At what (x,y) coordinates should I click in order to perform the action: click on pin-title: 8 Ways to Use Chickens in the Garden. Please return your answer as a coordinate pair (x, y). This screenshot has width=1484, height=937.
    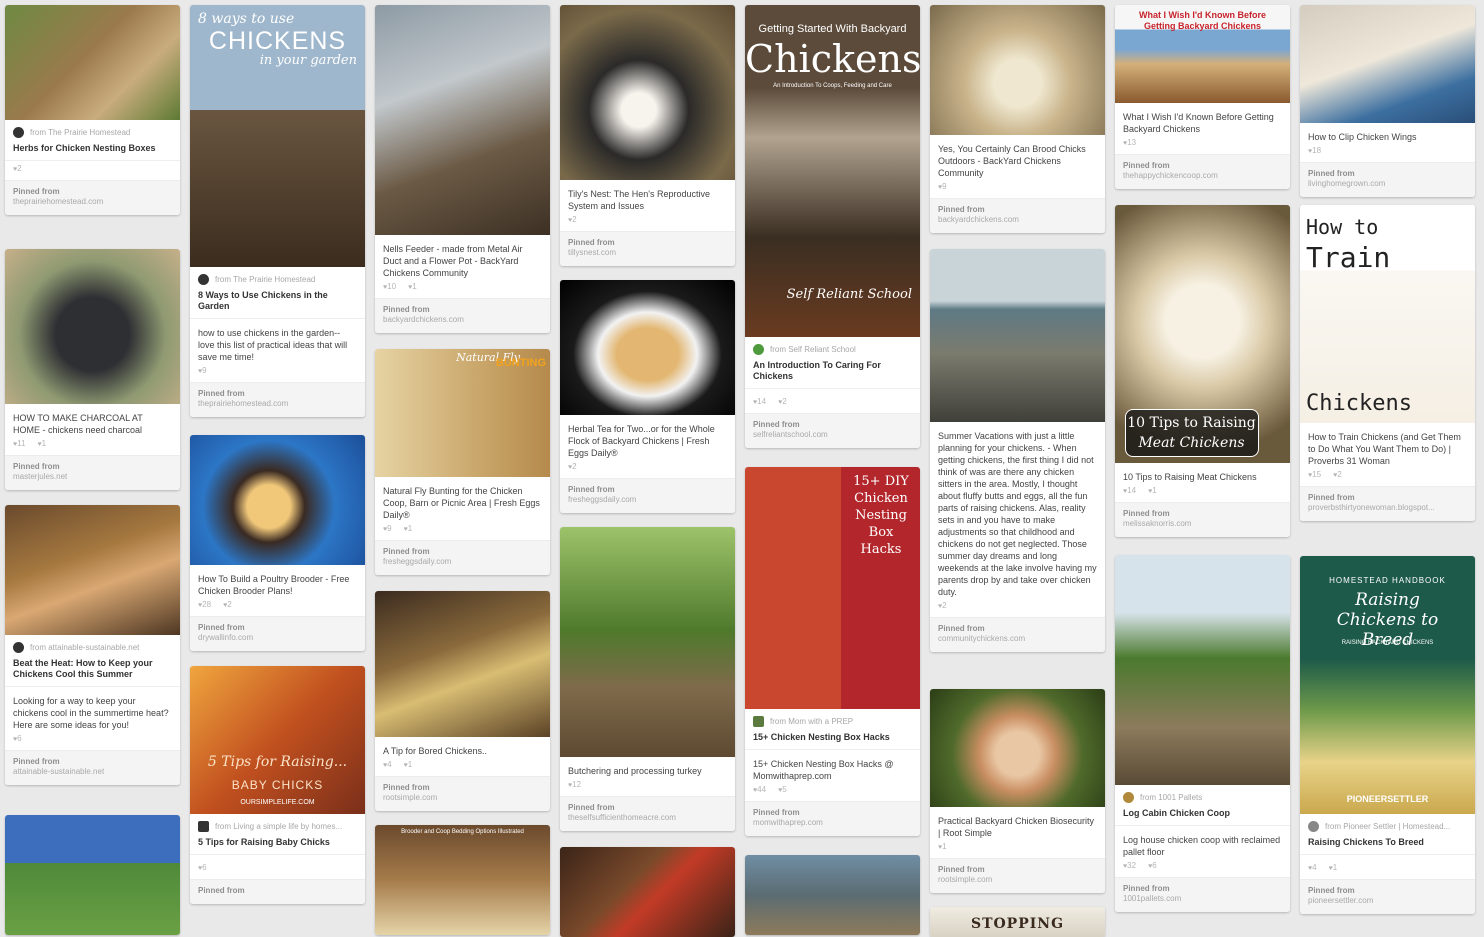
    Looking at the image, I should click on (277, 303).